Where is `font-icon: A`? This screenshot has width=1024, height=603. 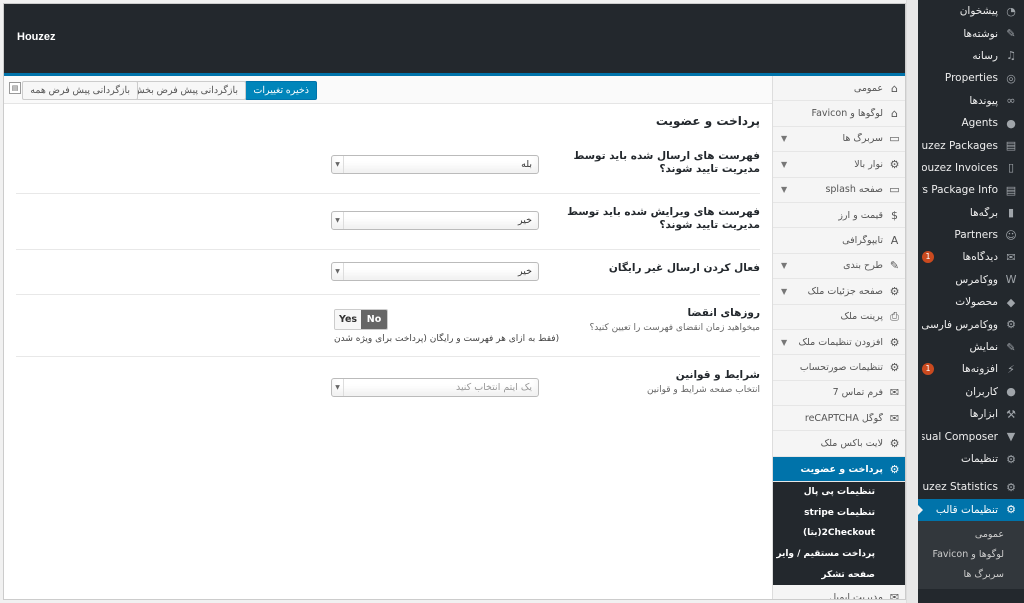
font-icon: A is located at coordinates (894, 241).